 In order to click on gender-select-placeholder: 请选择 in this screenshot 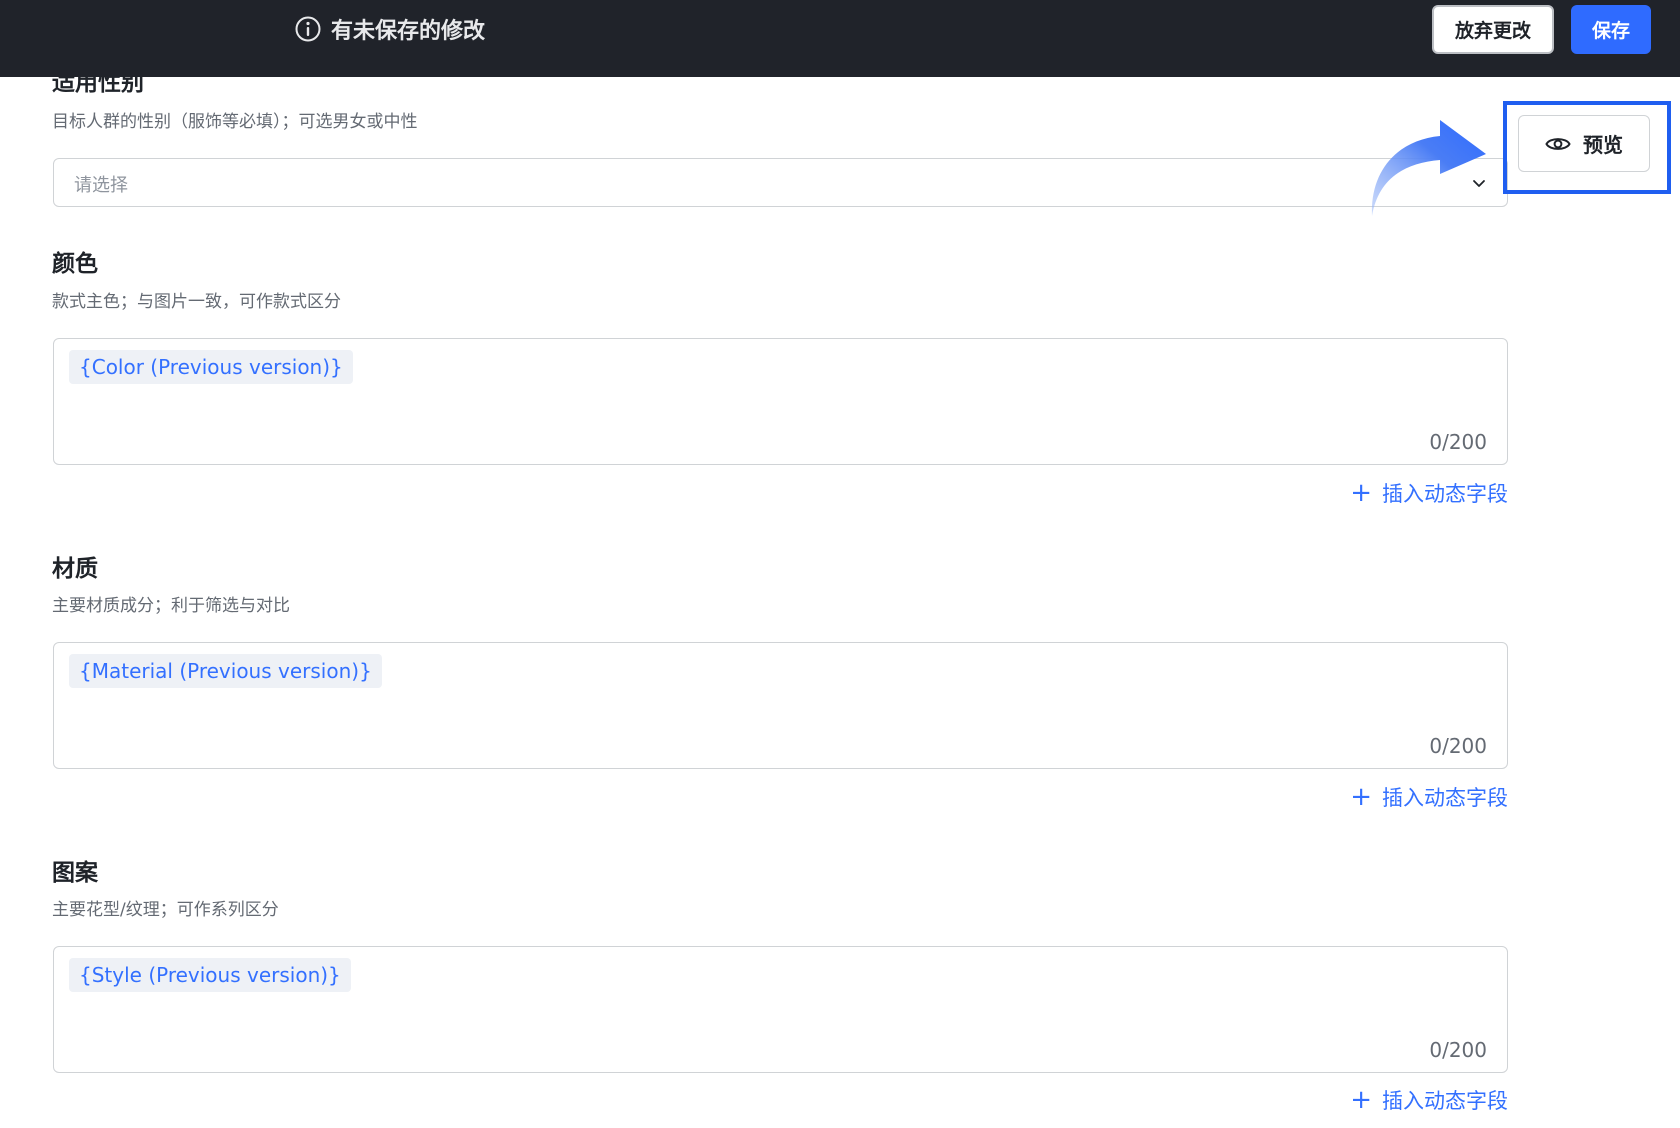, I will do `click(101, 185)`.